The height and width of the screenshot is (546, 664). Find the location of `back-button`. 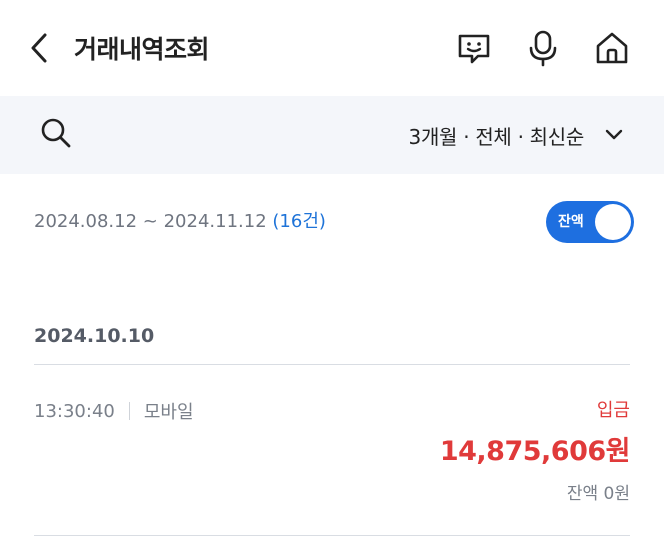

back-button is located at coordinates (43, 50).